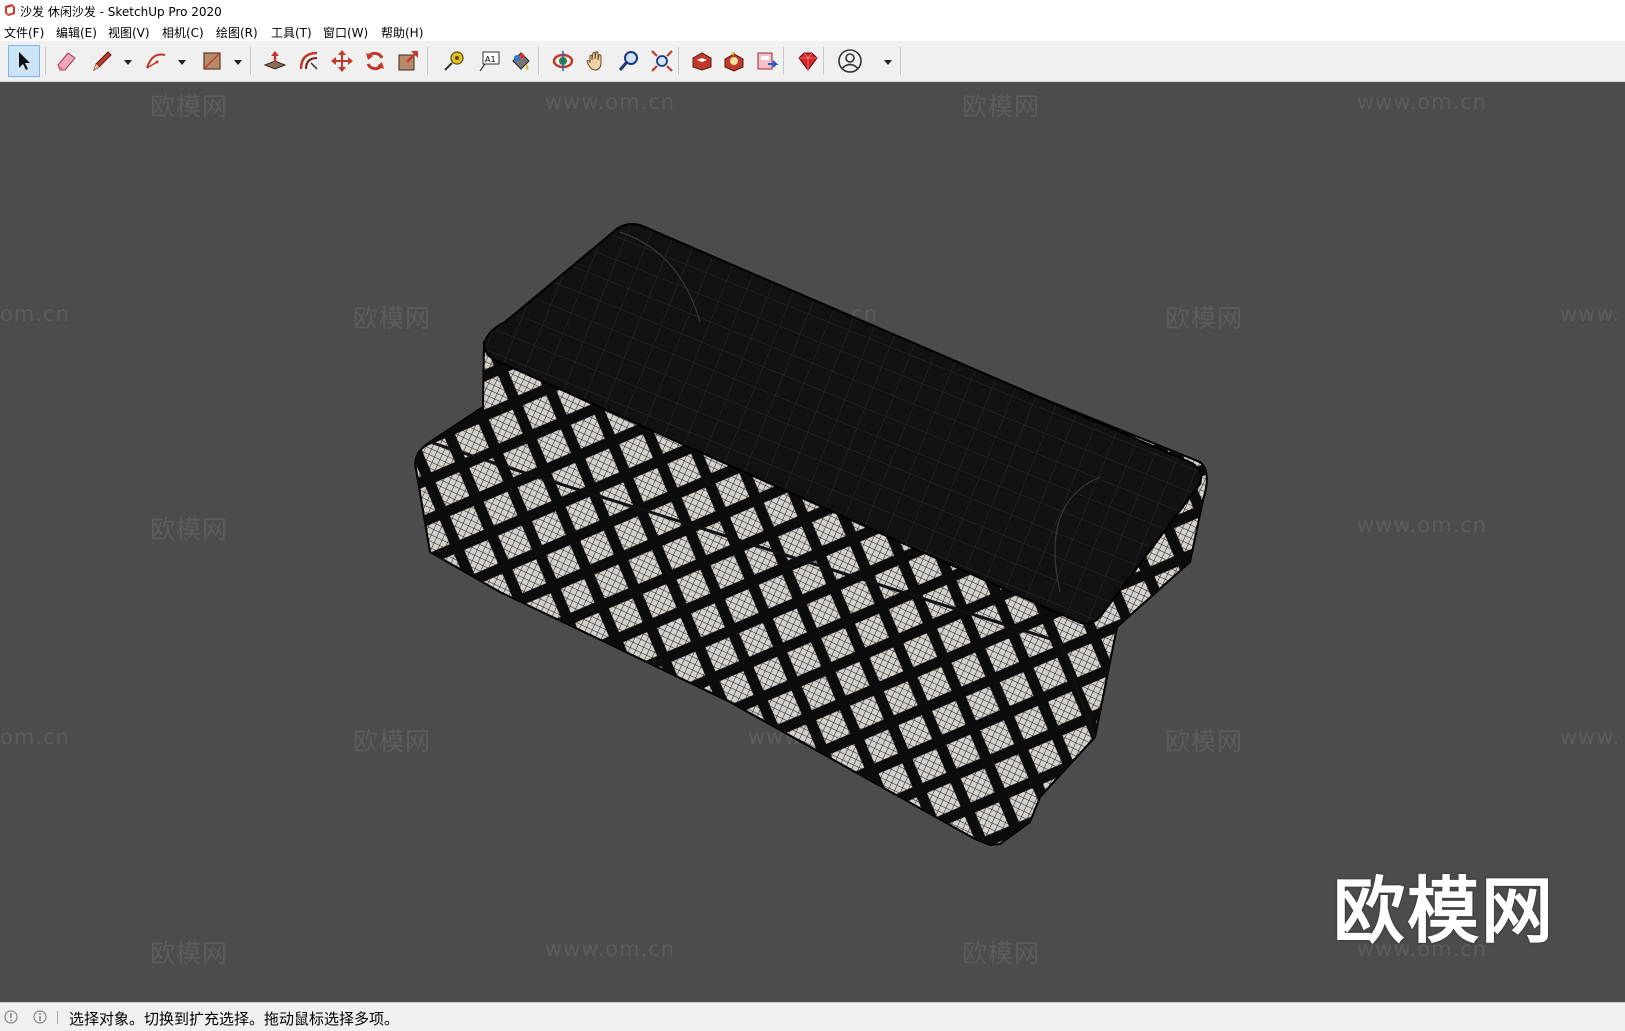  I want to click on text-icon: A1, so click(489, 61).